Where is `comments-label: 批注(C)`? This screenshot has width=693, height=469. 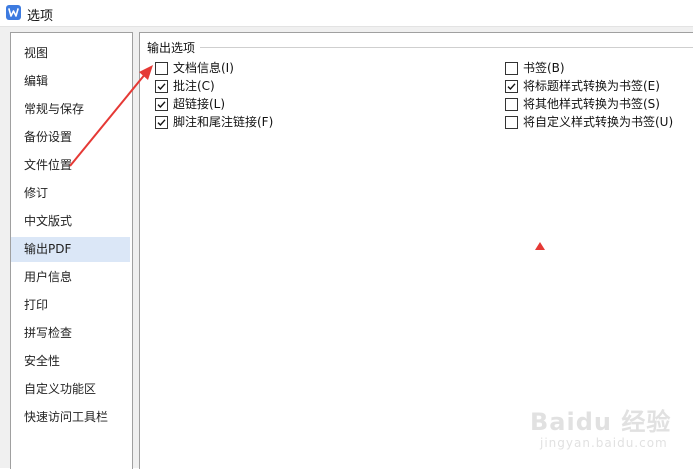 comments-label: 批注(C) is located at coordinates (194, 86).